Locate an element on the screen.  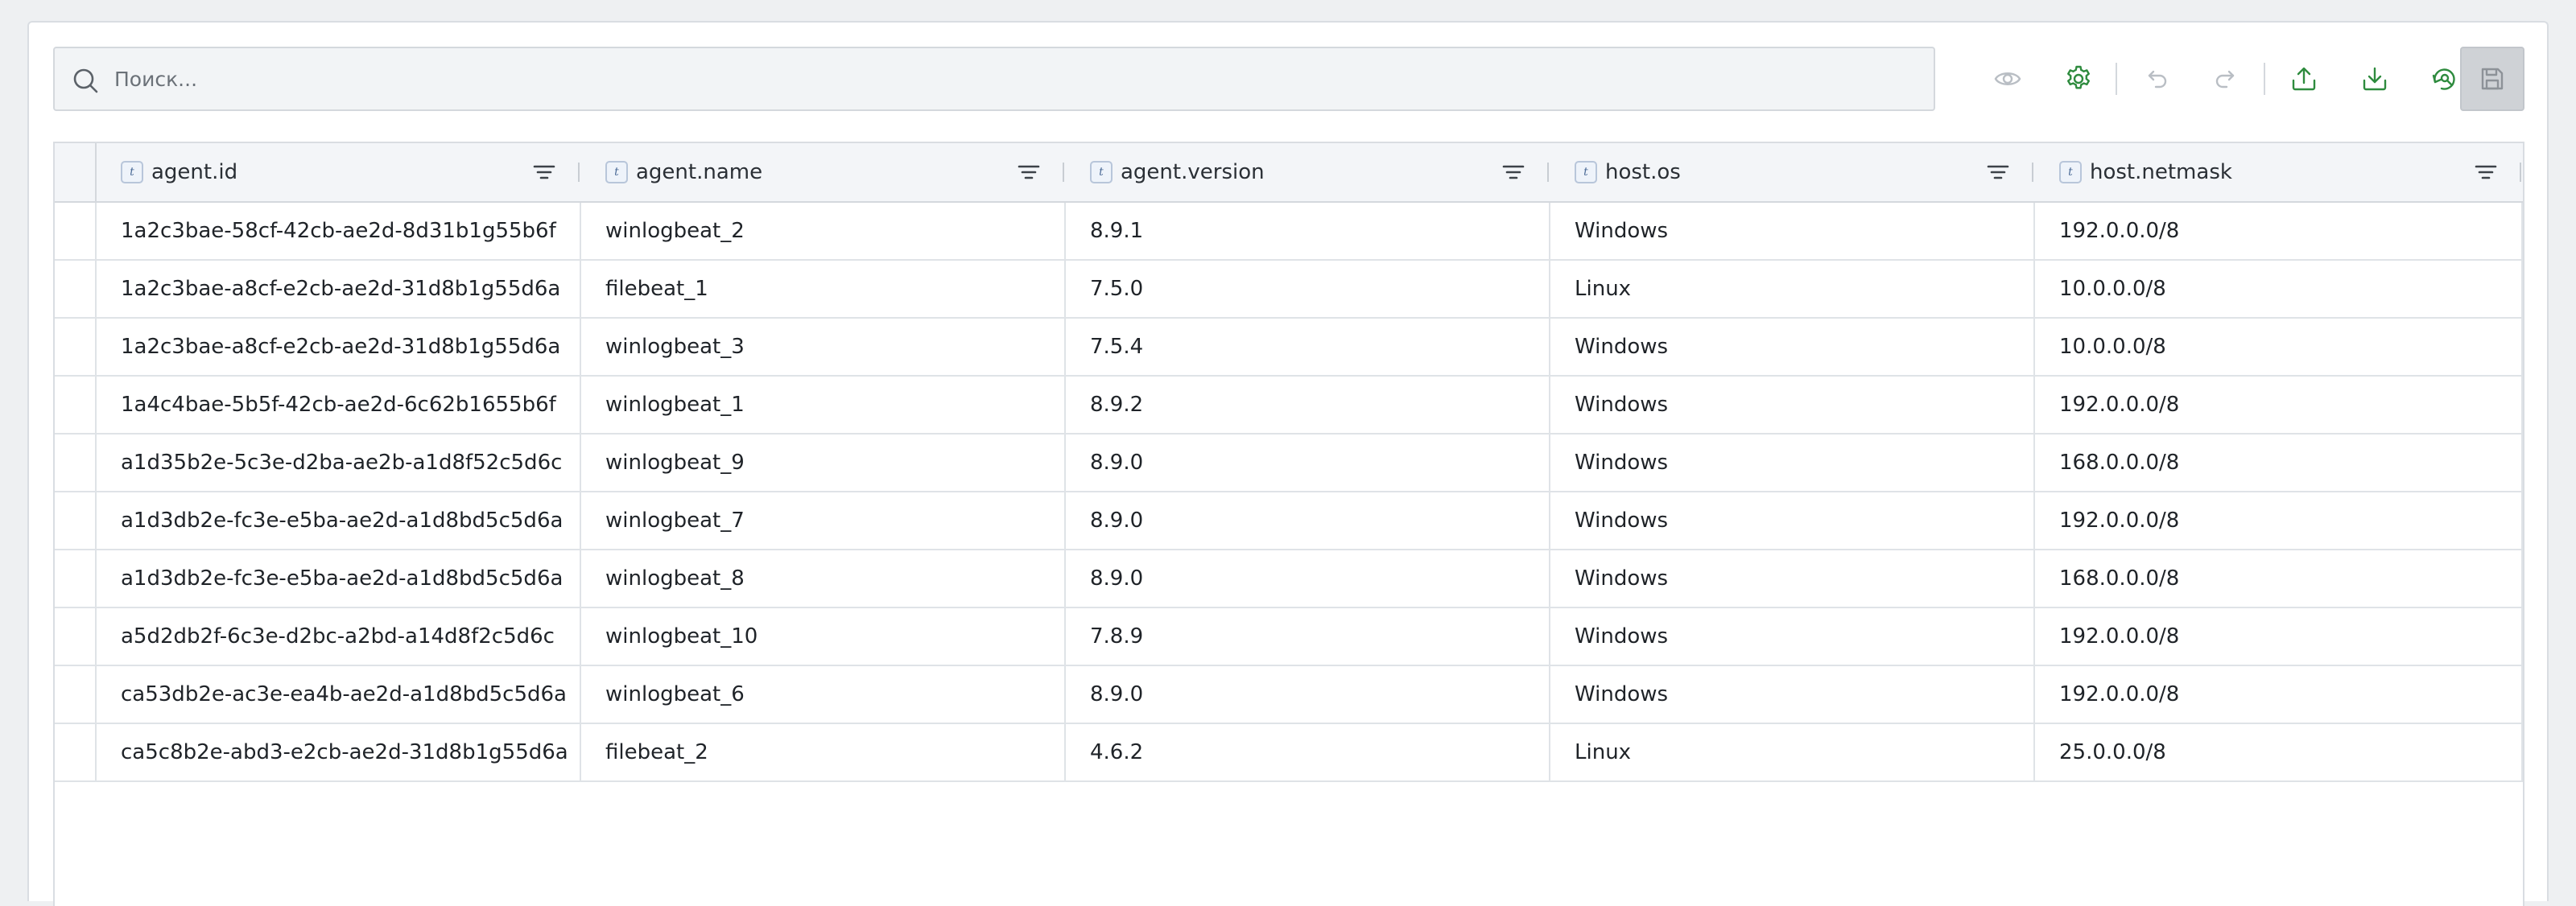
cell-agent-name: winlogbeat_2 is located at coordinates (823, 231).